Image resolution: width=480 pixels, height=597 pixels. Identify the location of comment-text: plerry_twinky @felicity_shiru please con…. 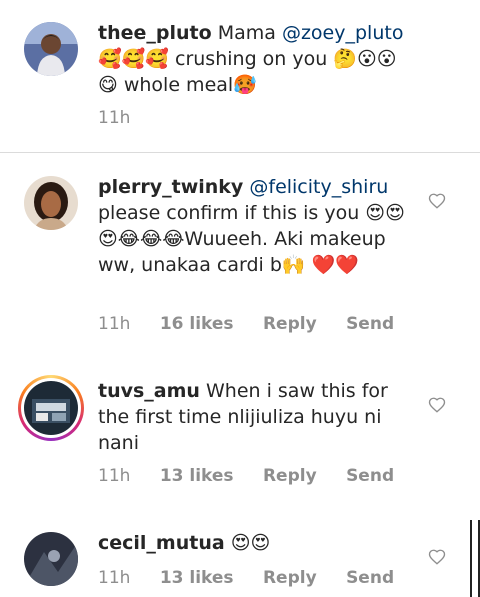
(258, 226).